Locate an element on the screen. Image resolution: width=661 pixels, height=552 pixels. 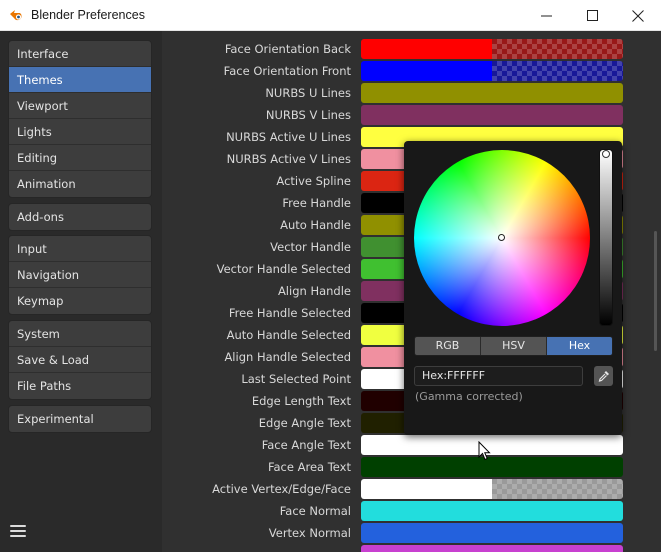
theme-color-label: Vector Handle is located at coordinates (310, 247).